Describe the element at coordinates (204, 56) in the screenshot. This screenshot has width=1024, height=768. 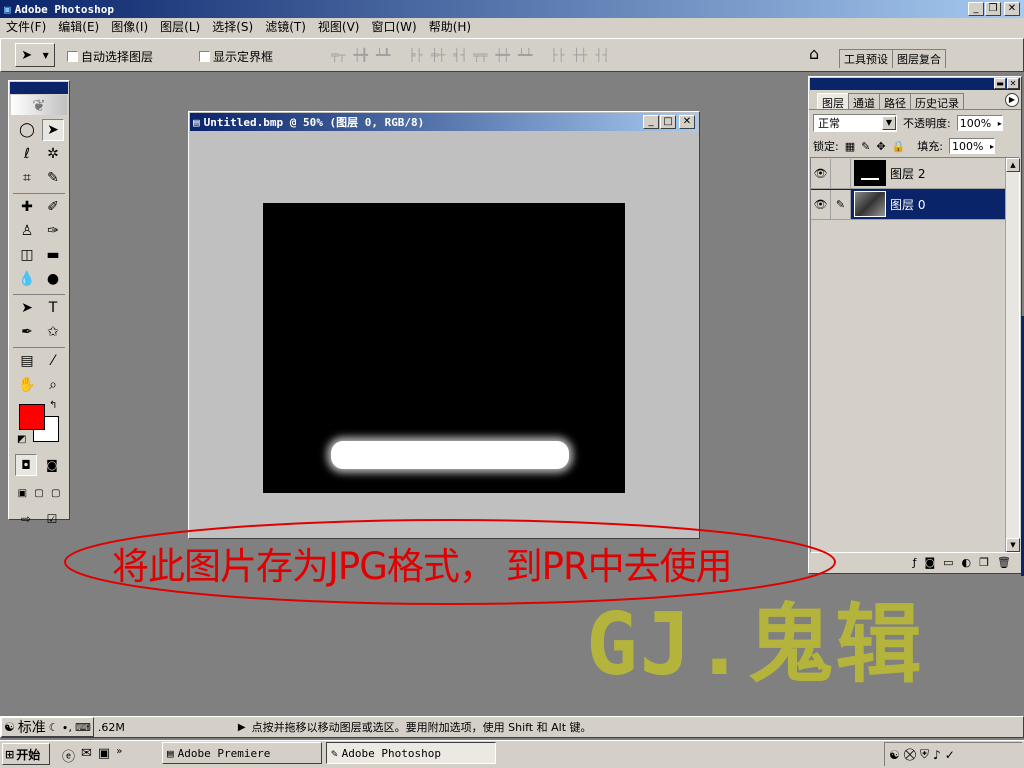
I see `show-bounds-checkbox-box` at that location.